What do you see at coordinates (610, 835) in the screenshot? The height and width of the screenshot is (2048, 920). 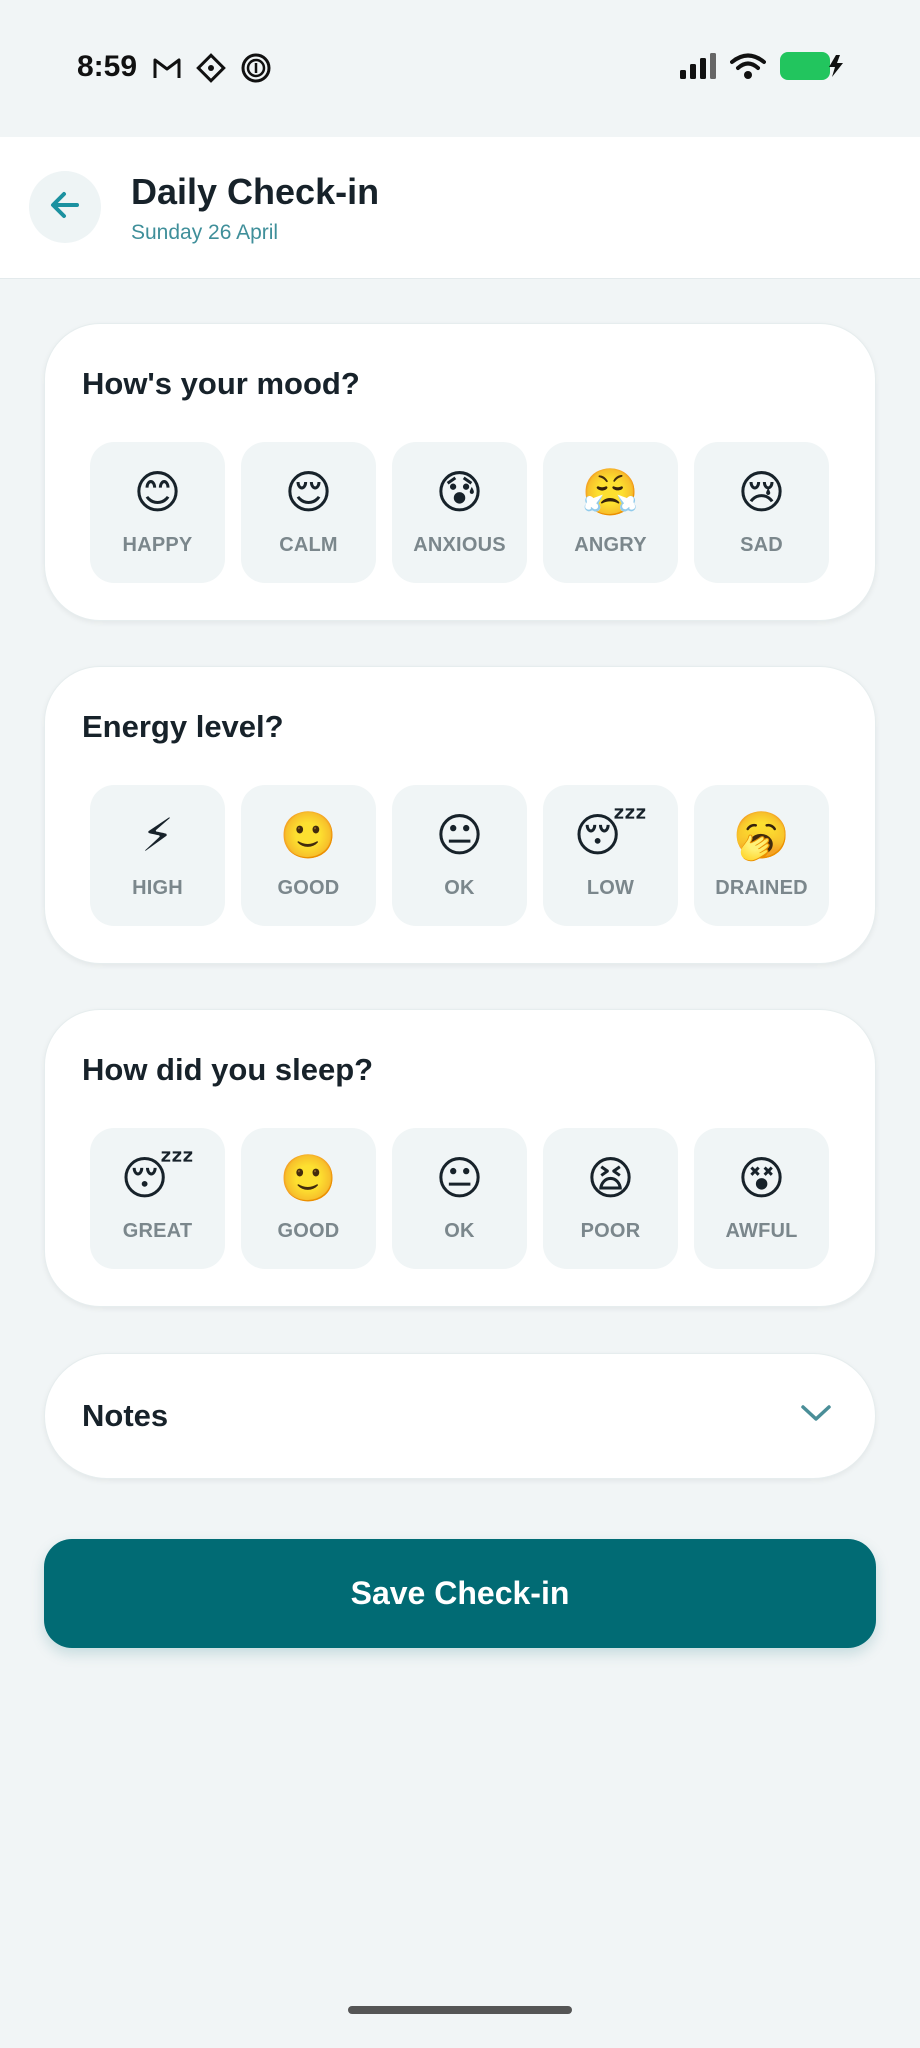 I see `sleepy-emoji-icon: 😴` at bounding box center [610, 835].